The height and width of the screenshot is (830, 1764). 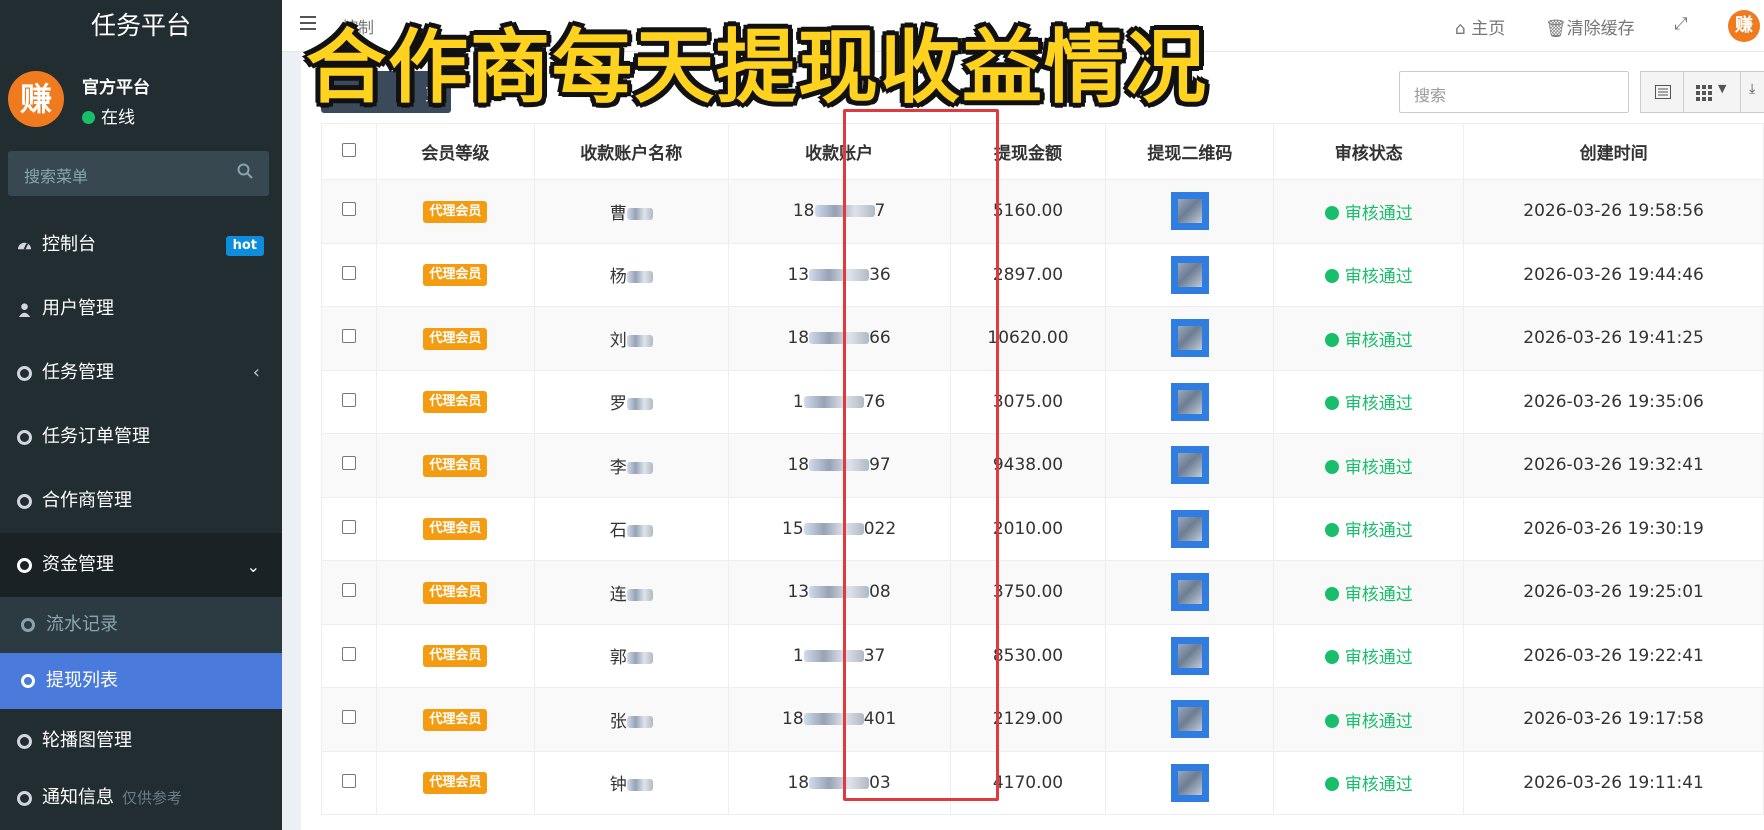 I want to click on export-button: ⤓, so click(x=1752, y=92).